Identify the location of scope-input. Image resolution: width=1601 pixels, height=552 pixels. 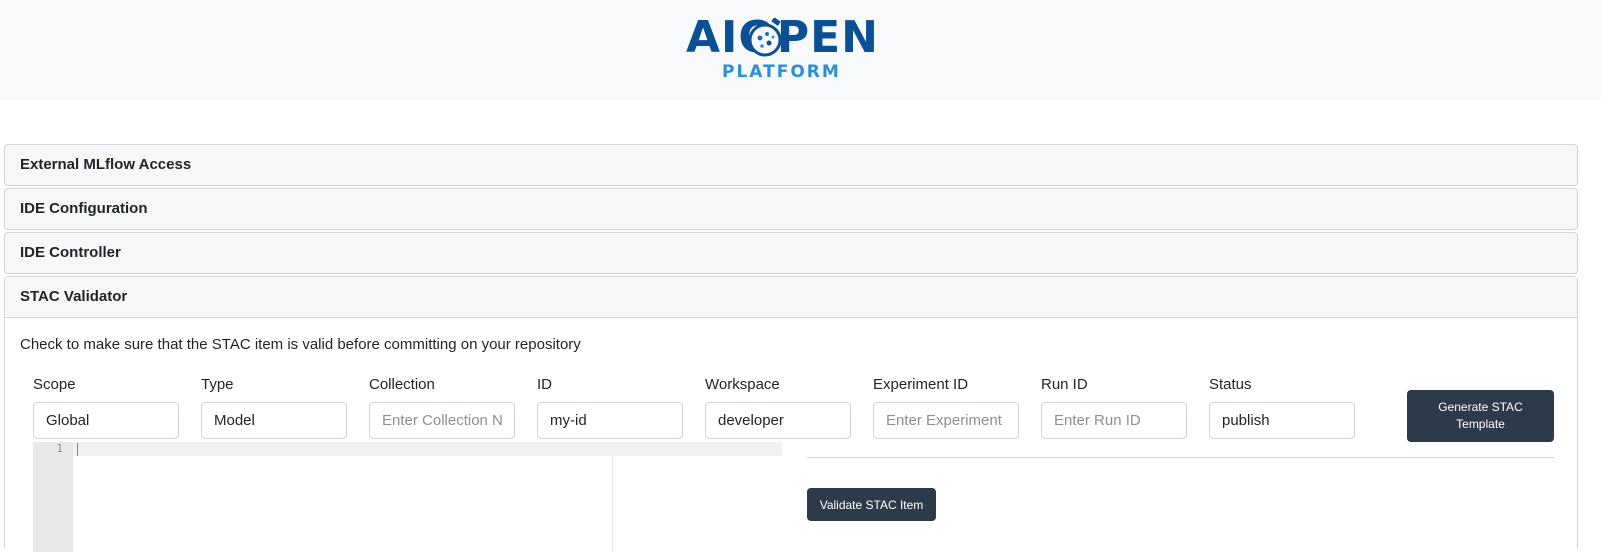
(106, 420).